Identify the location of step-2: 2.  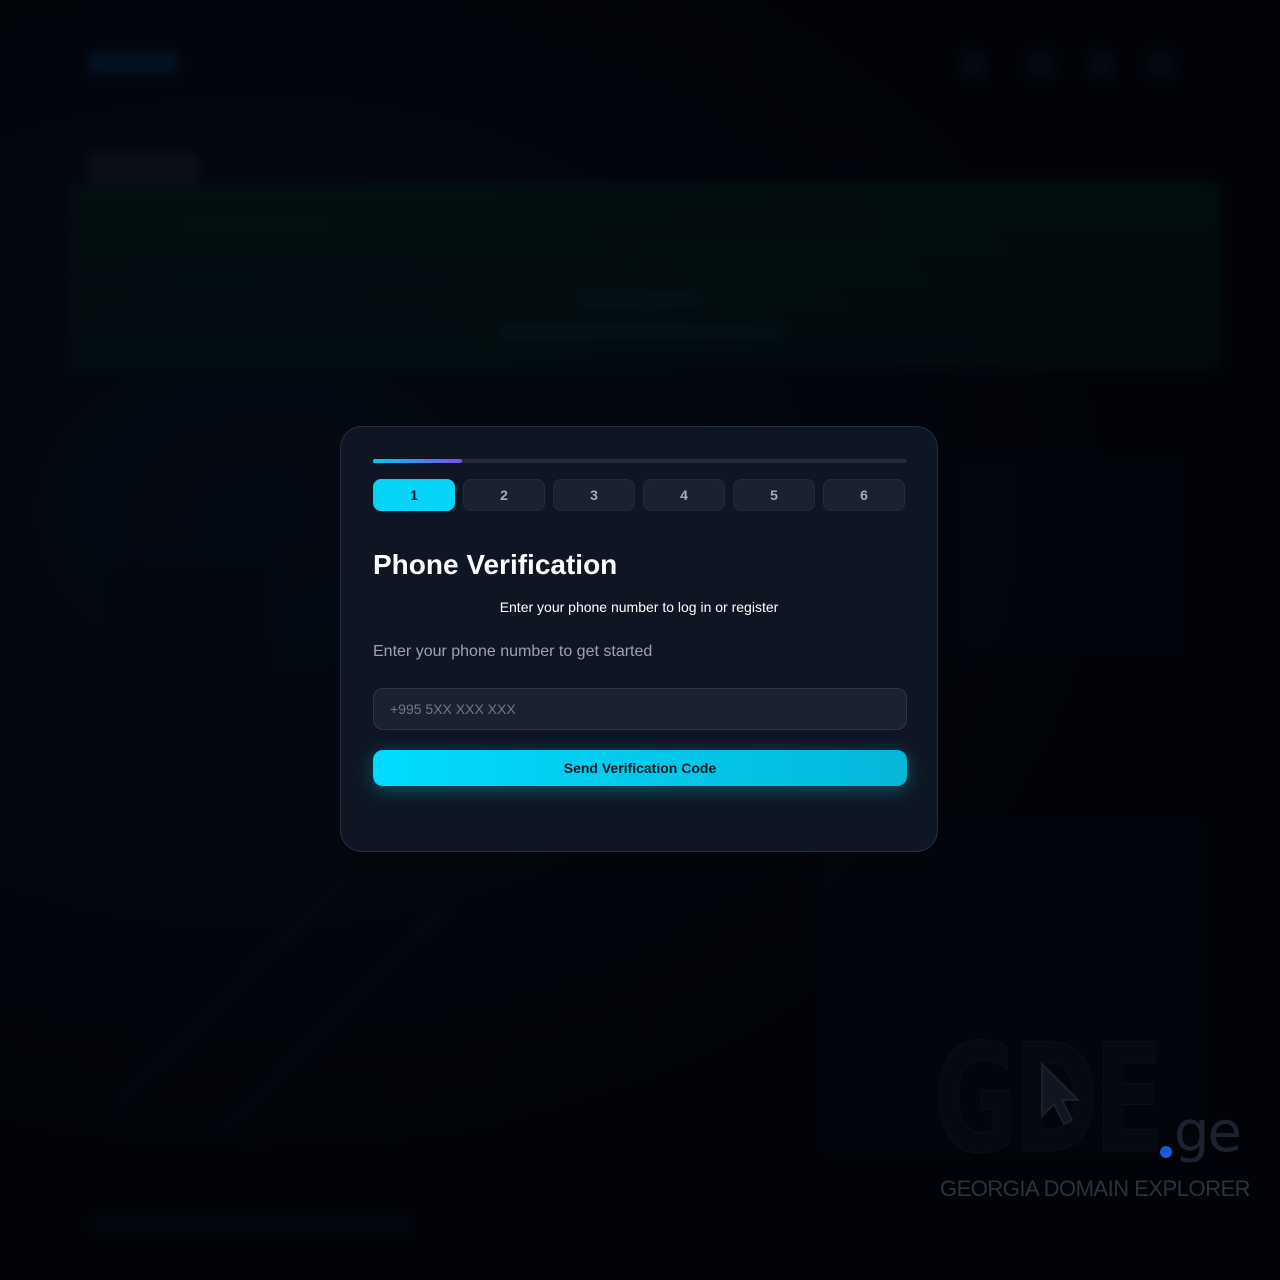
(504, 495).